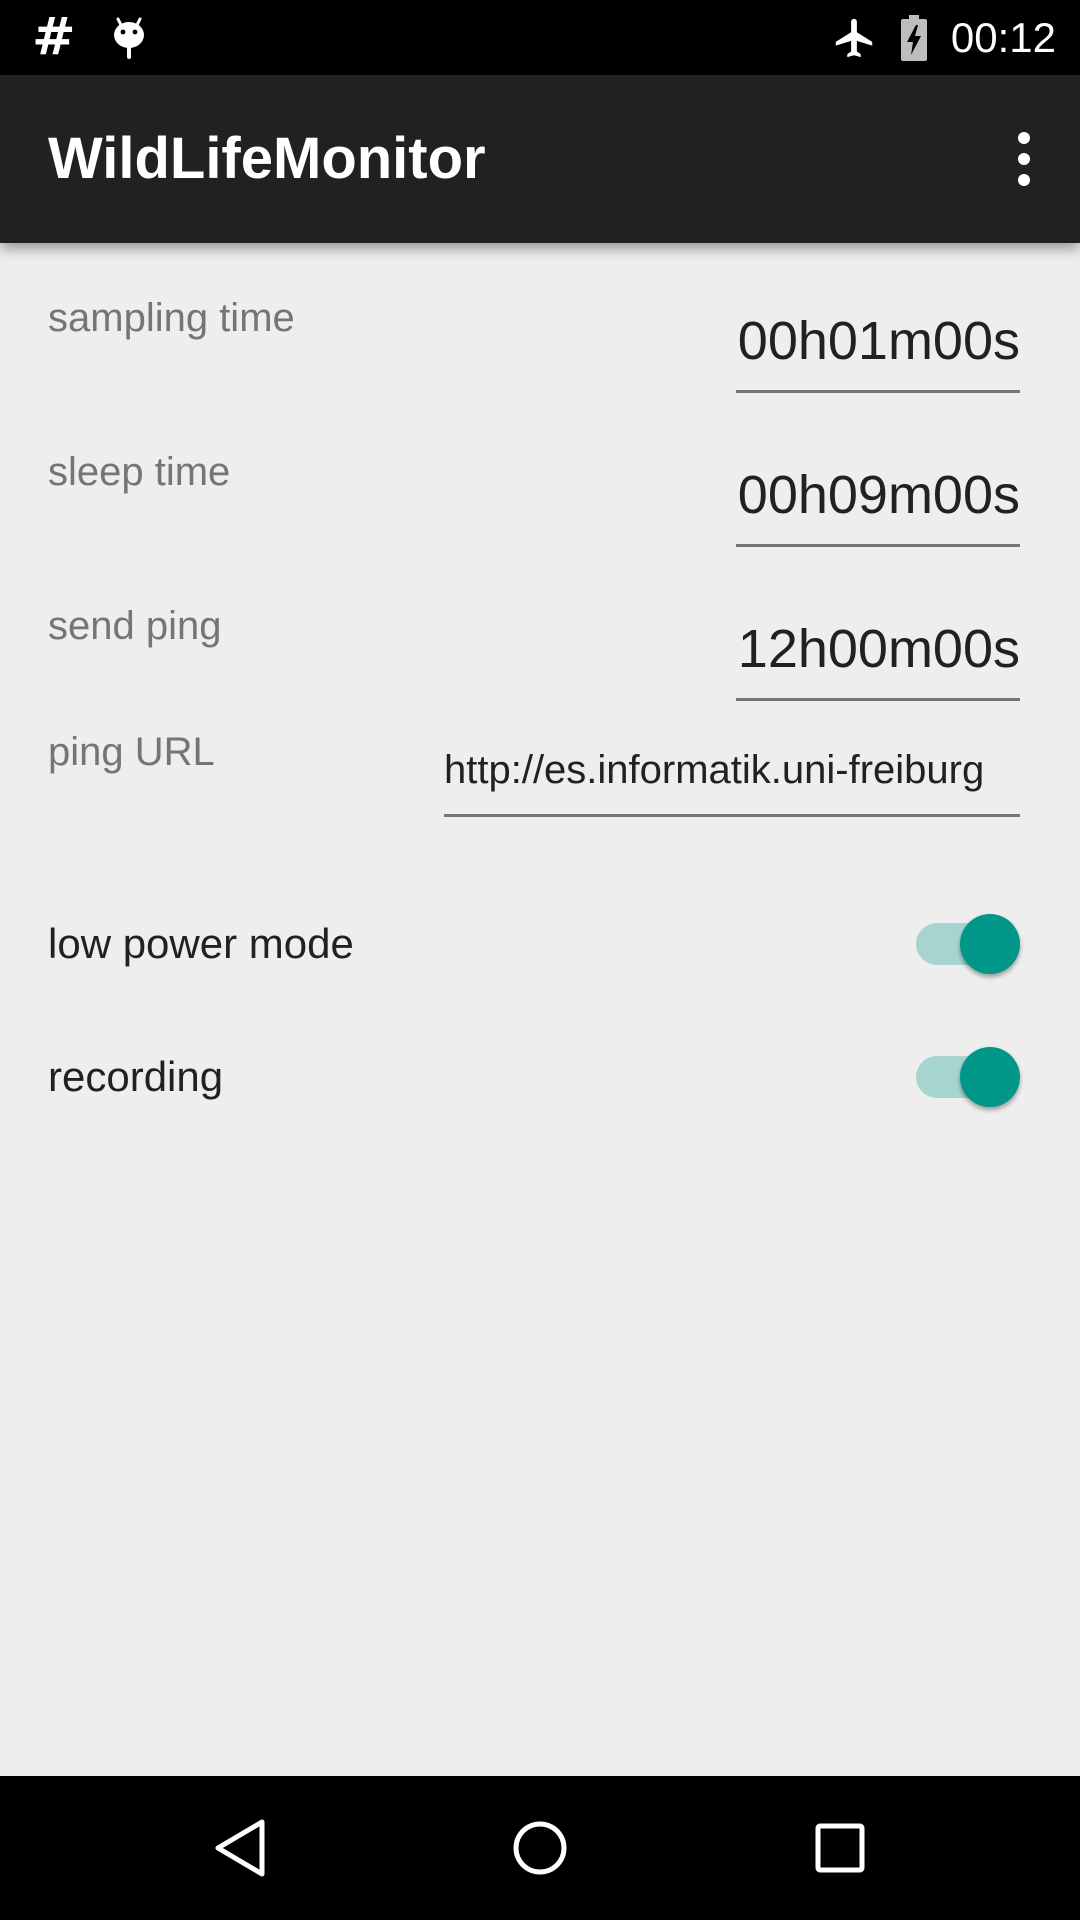  Describe the element at coordinates (534, 655) in the screenshot. I see `send-ping-row: send ping 12h00m00s` at that location.